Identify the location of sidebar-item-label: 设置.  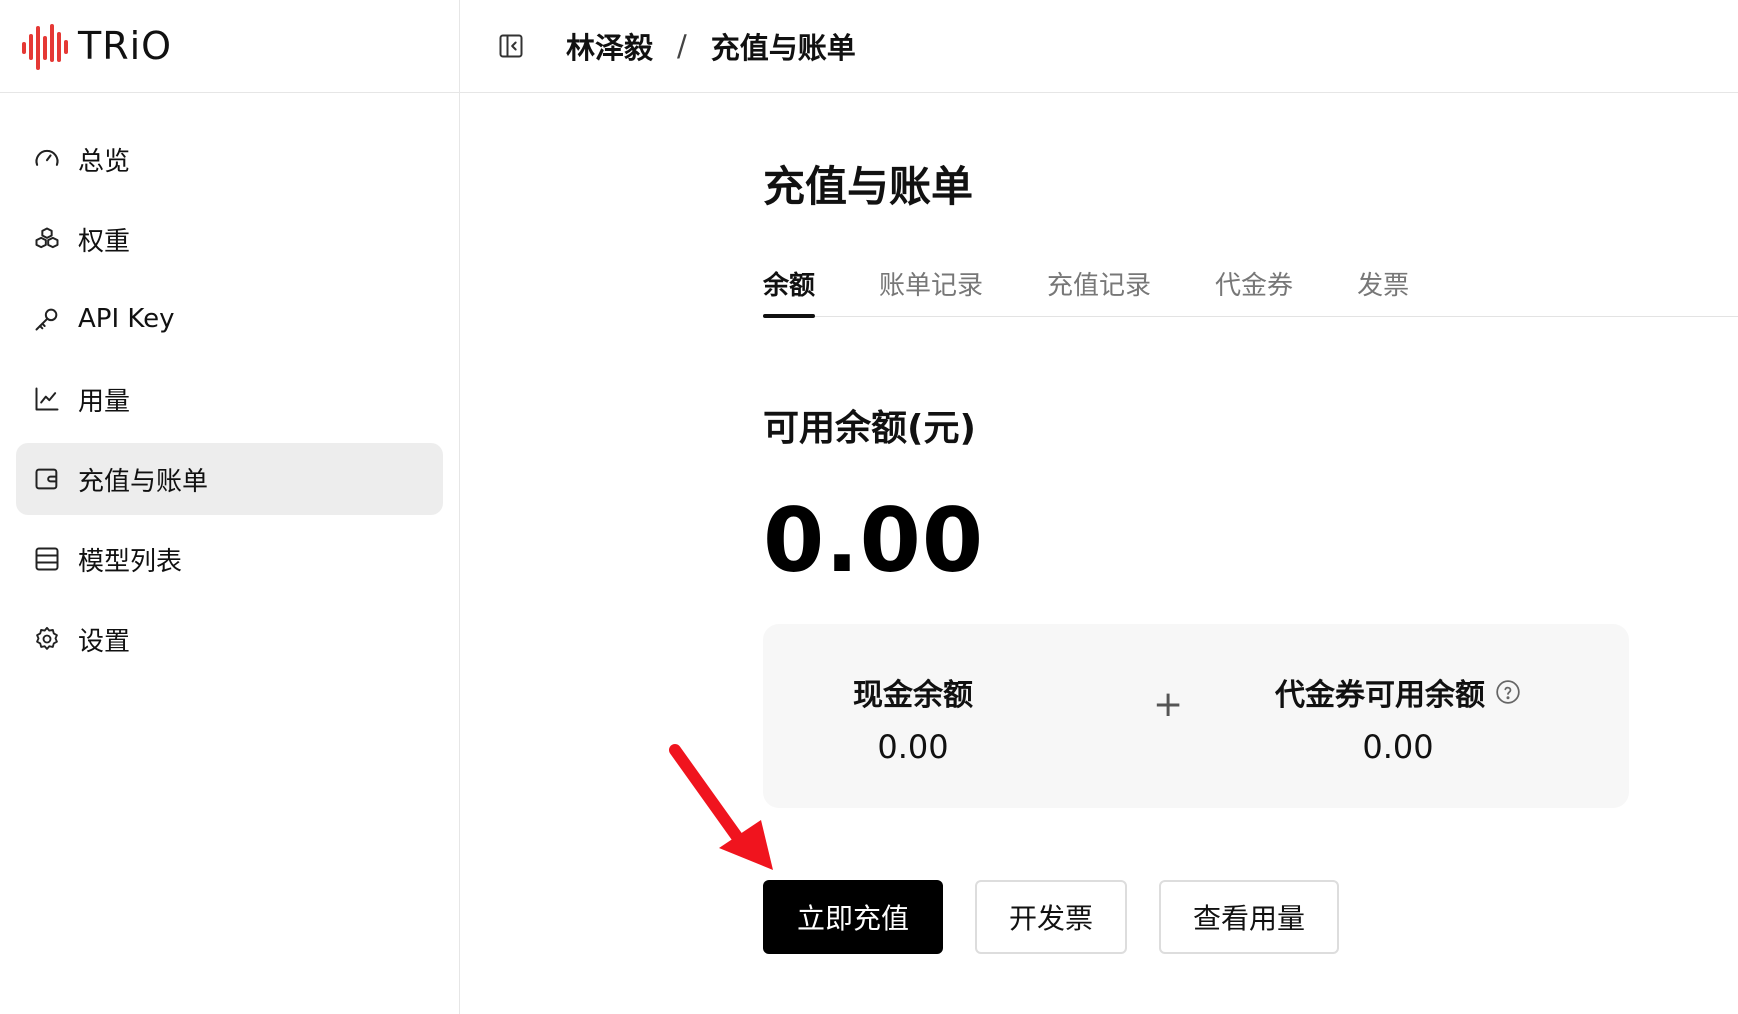
(104, 641).